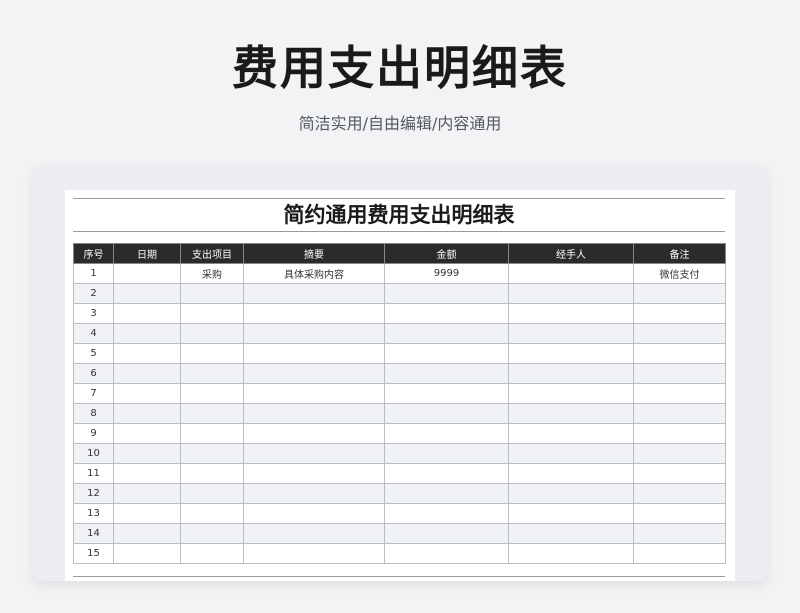  Describe the element at coordinates (679, 273) in the screenshot. I see `cell-remark: 微信支付` at that location.